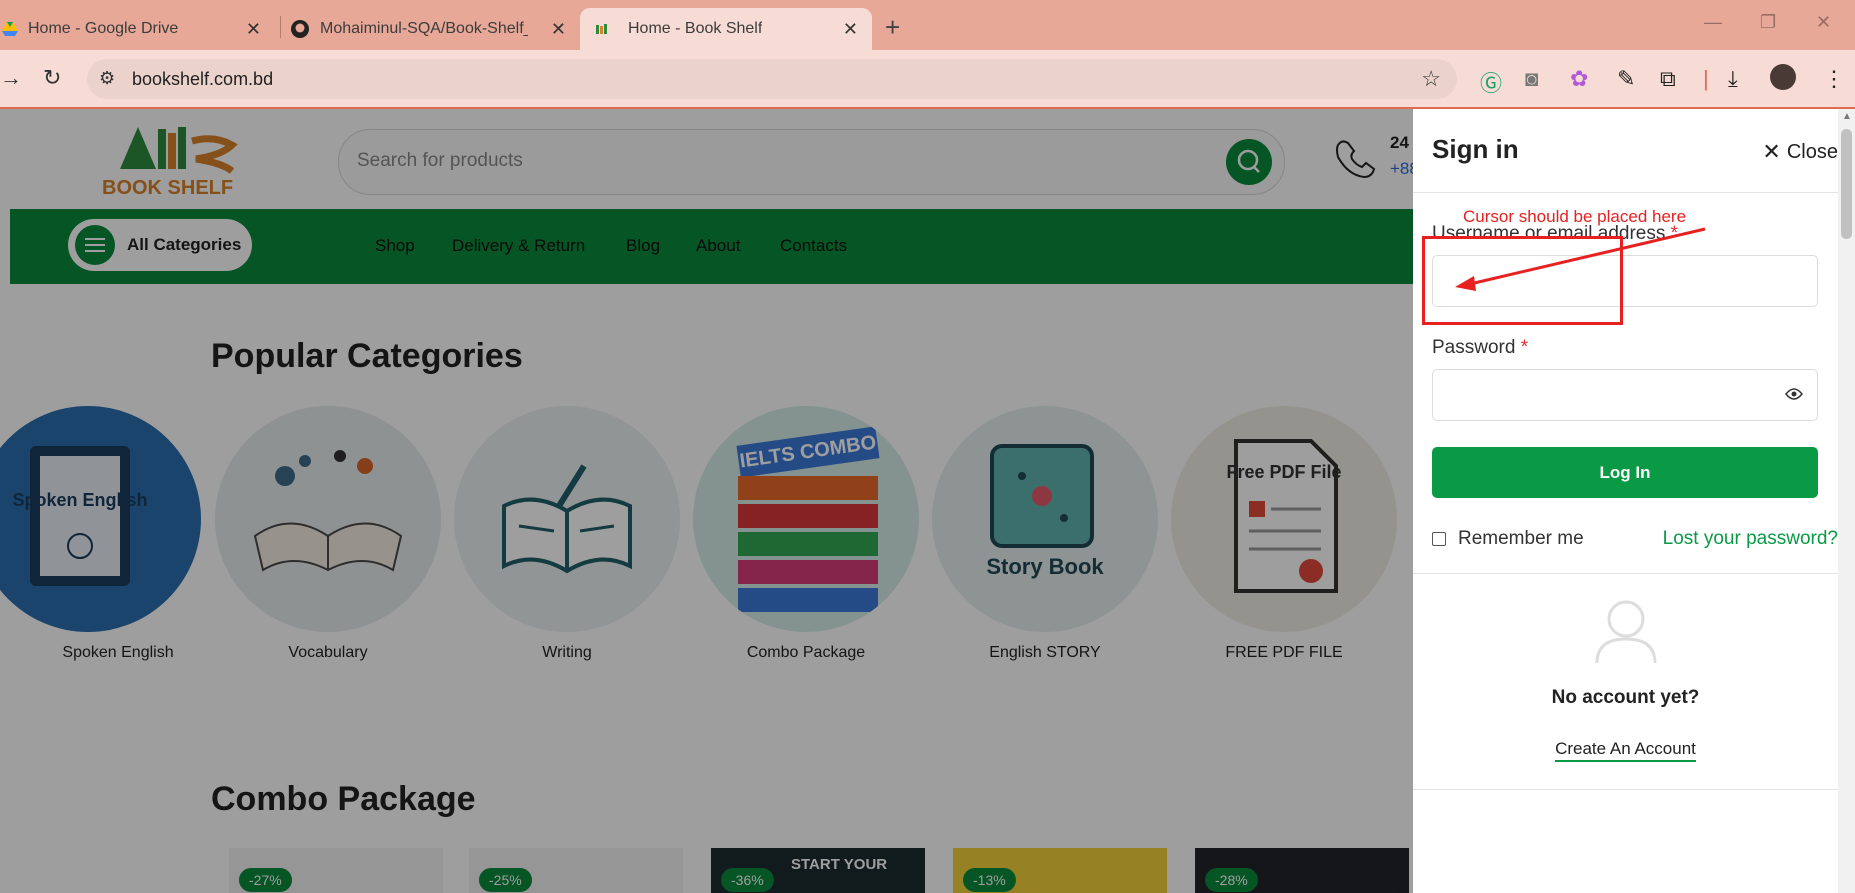 Image resolution: width=1855 pixels, height=893 pixels. What do you see at coordinates (1524, 347) in the screenshot?
I see `required-mark: *` at bounding box center [1524, 347].